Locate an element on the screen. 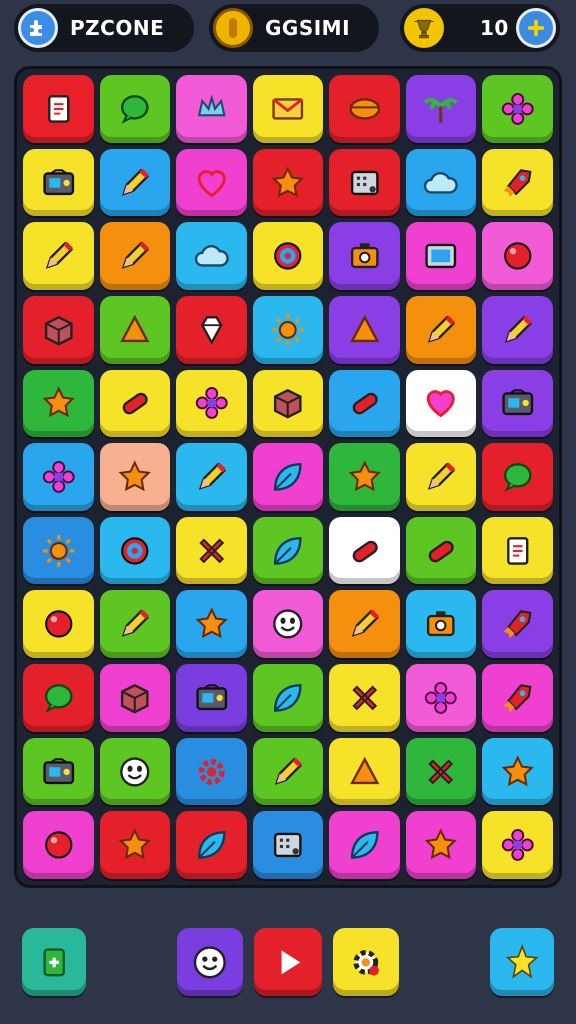  palm-icon is located at coordinates (441, 111).